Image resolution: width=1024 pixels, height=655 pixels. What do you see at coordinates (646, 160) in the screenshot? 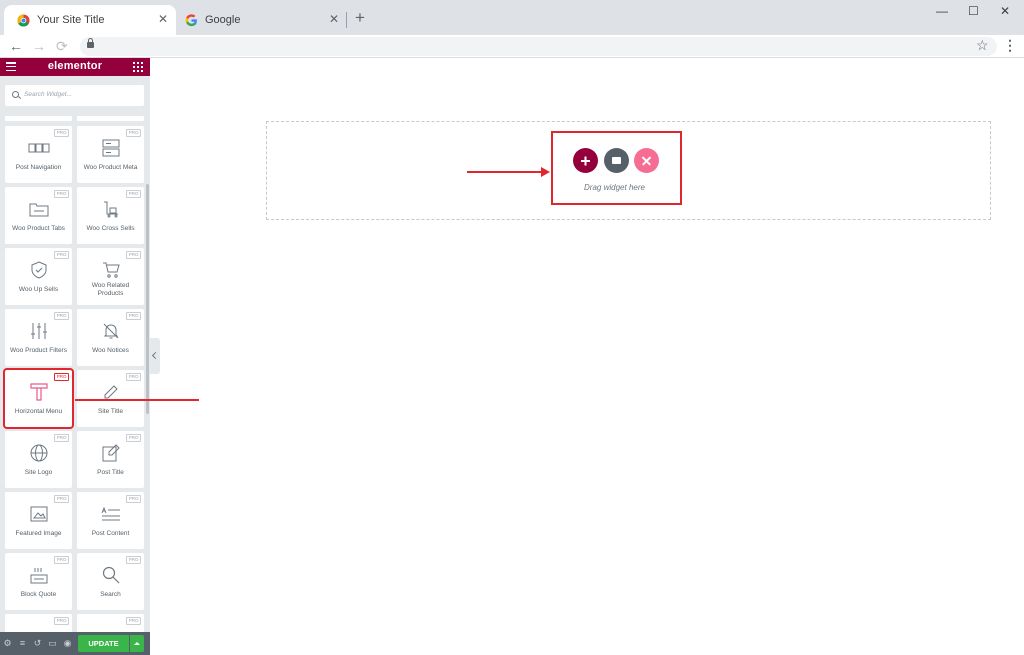
I see `elementskit-template-button` at bounding box center [646, 160].